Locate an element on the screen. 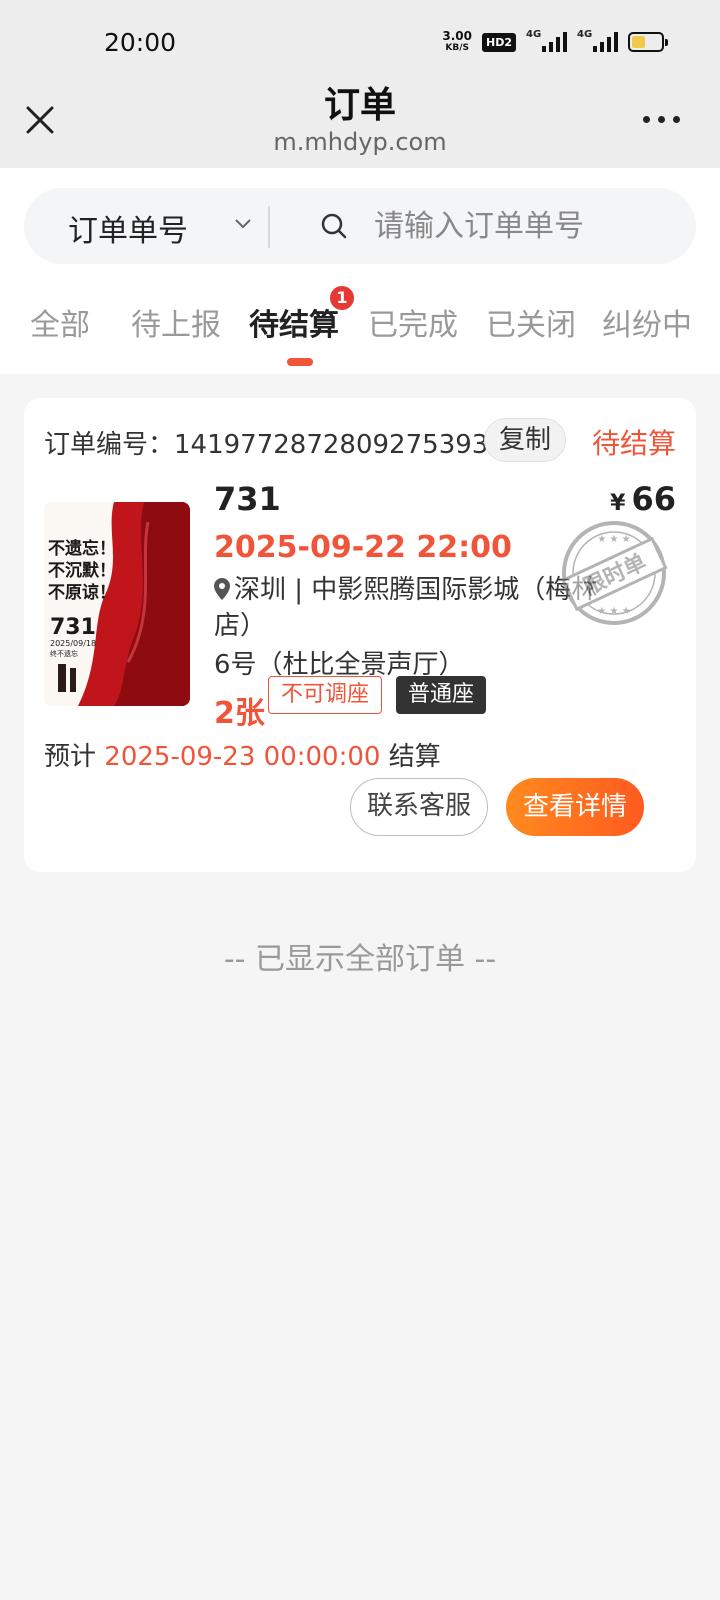 This screenshot has width=720, height=1600. status-time: 20:00 is located at coordinates (140, 42).